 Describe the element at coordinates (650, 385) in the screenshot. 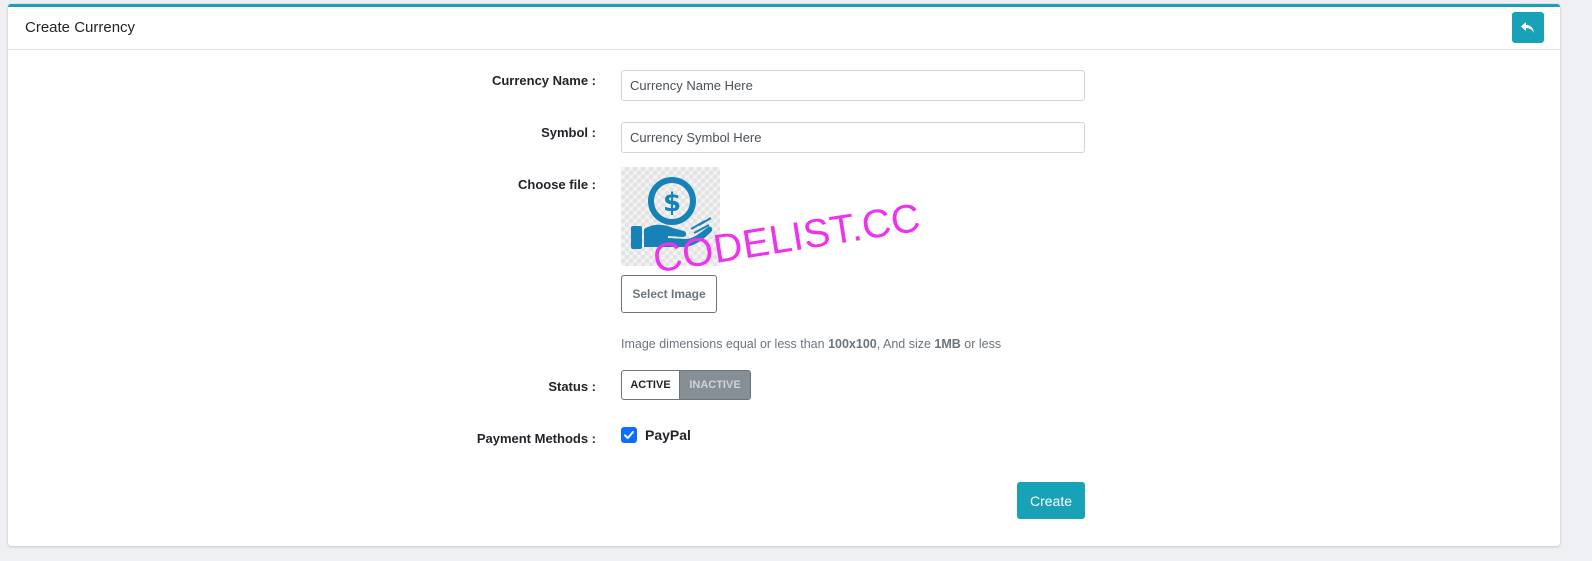

I see `status-active-button: ACTIVE` at that location.